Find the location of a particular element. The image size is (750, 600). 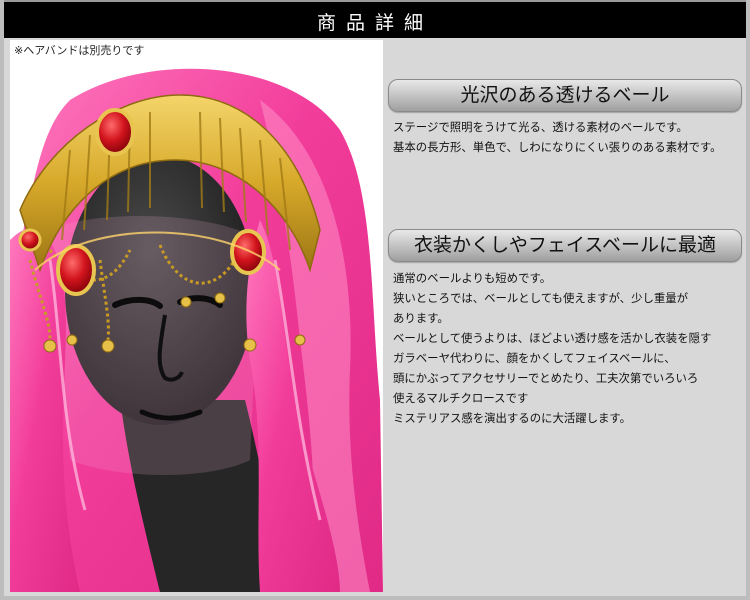

text-line: 通常のベールよりも短めです。 is located at coordinates (472, 278).